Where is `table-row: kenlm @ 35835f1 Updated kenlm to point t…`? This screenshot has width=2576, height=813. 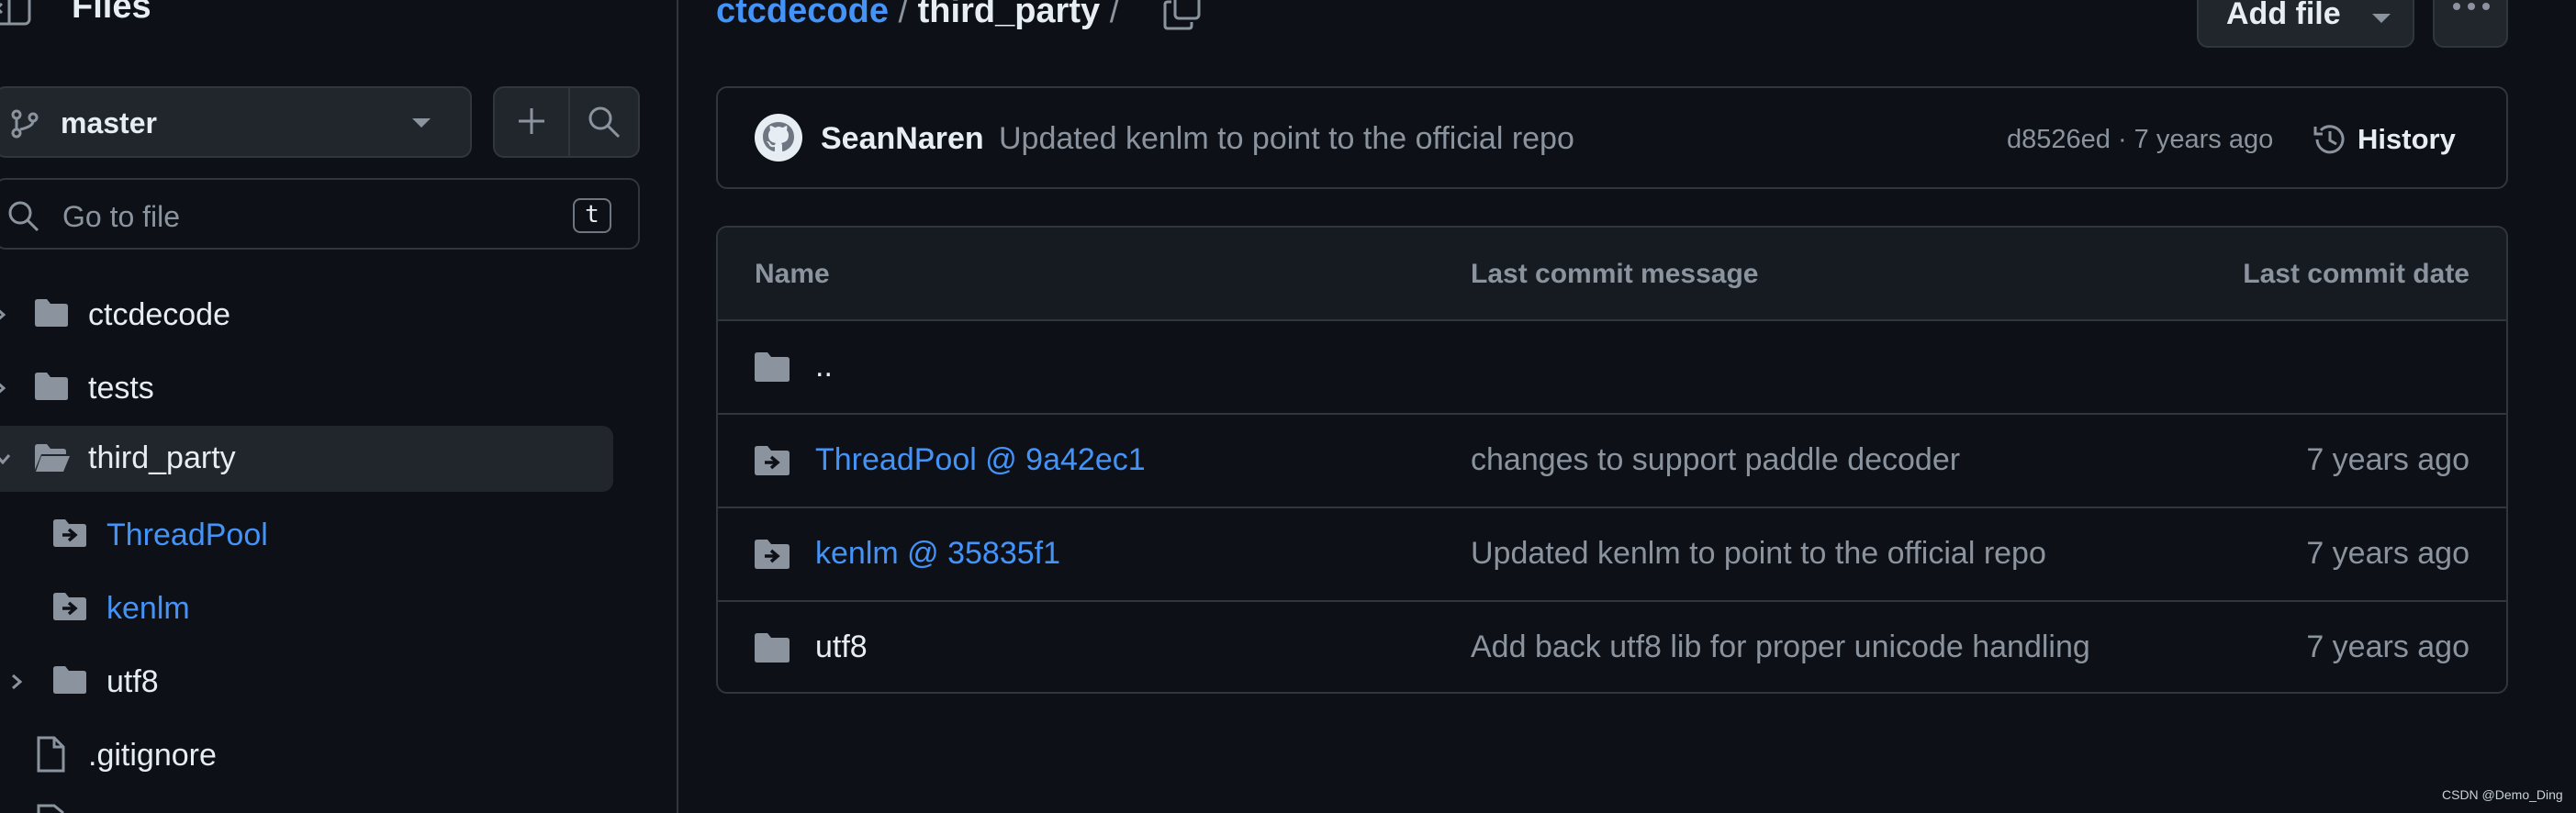
table-row: kenlm @ 35835f1 Updated kenlm to point t… is located at coordinates (1612, 555).